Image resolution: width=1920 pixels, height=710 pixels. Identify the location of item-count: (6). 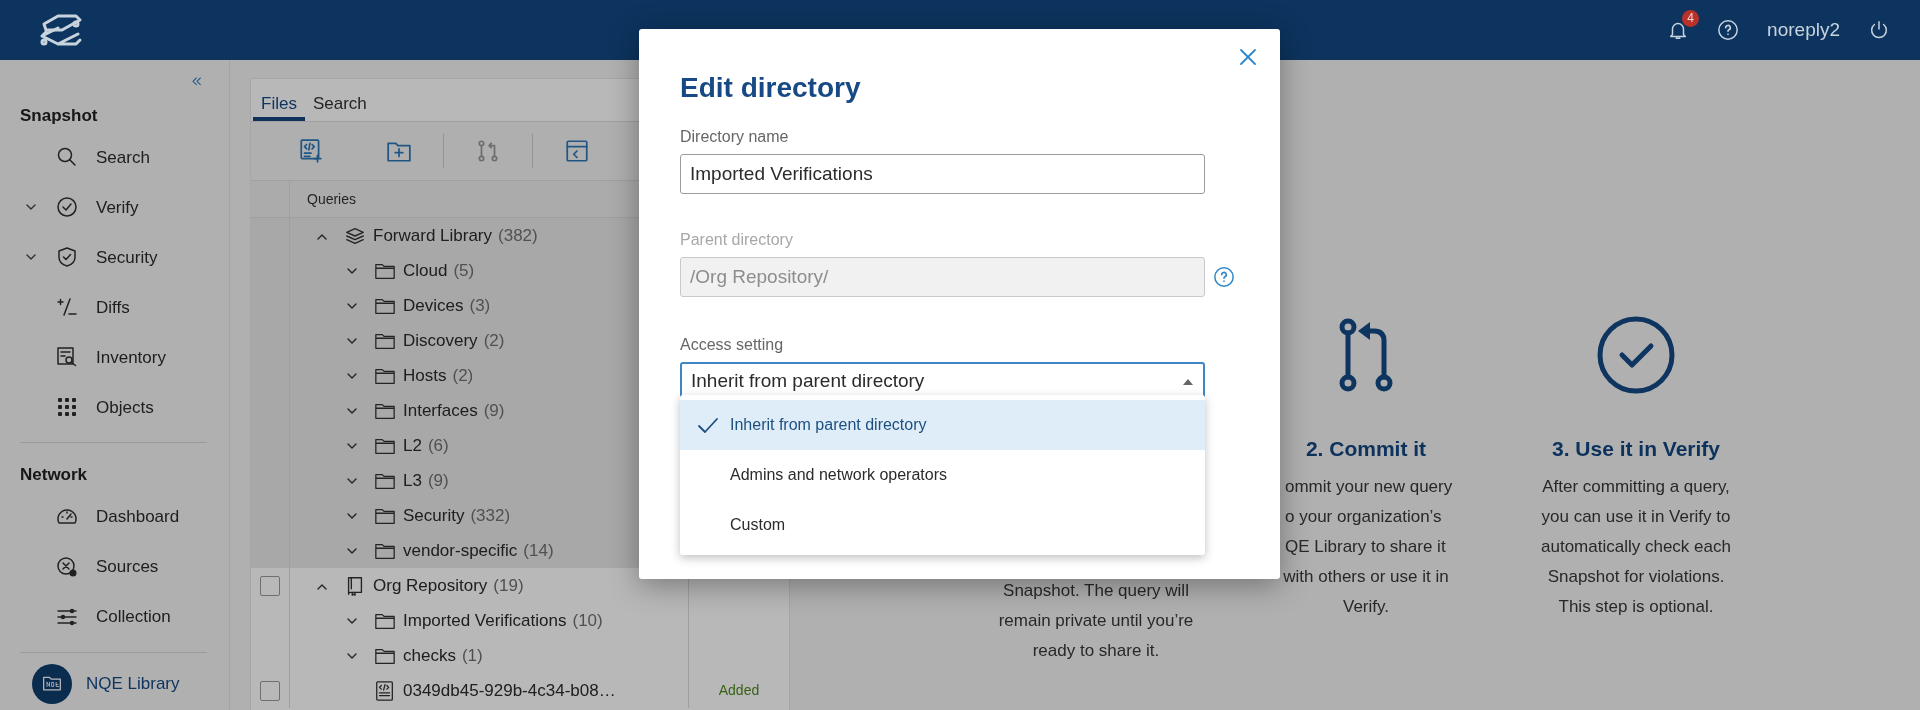
(438, 445).